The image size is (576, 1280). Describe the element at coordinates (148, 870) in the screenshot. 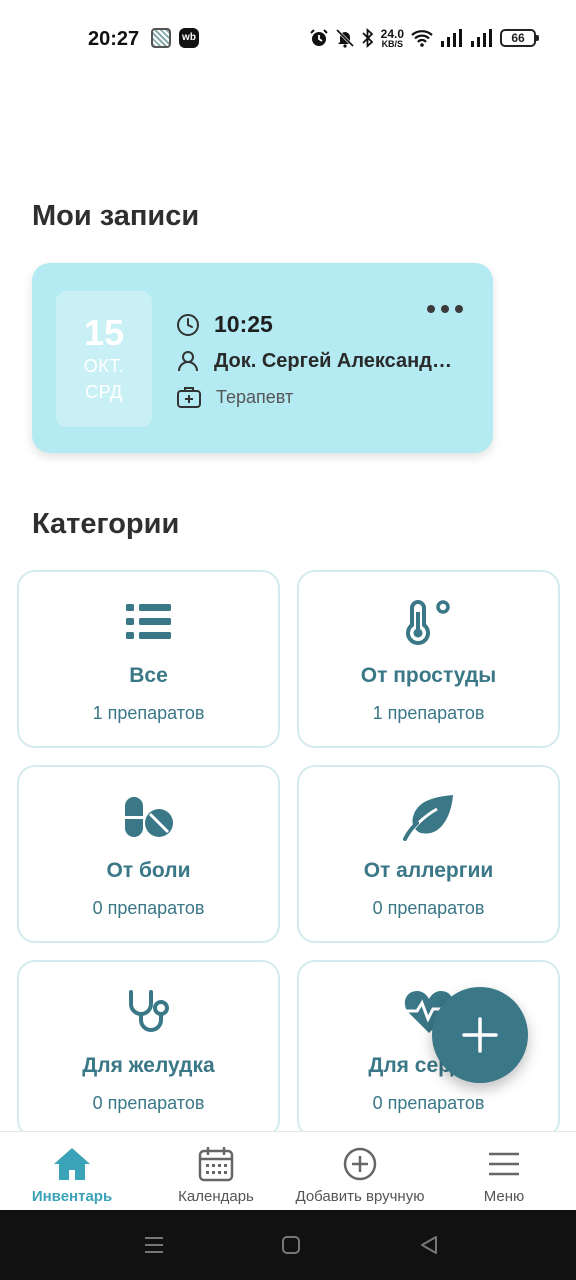

I see `category-name: От боли` at that location.